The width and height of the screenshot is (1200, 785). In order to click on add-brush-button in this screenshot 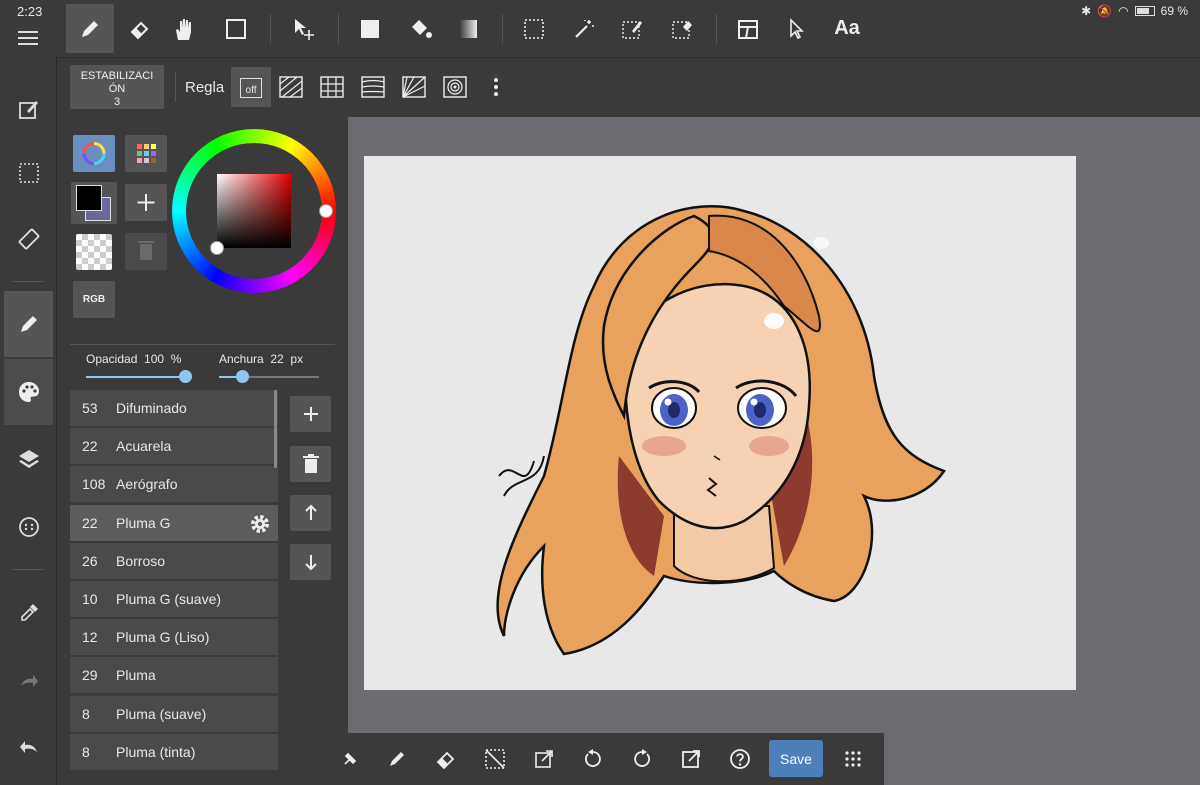, I will do `click(310, 414)`.